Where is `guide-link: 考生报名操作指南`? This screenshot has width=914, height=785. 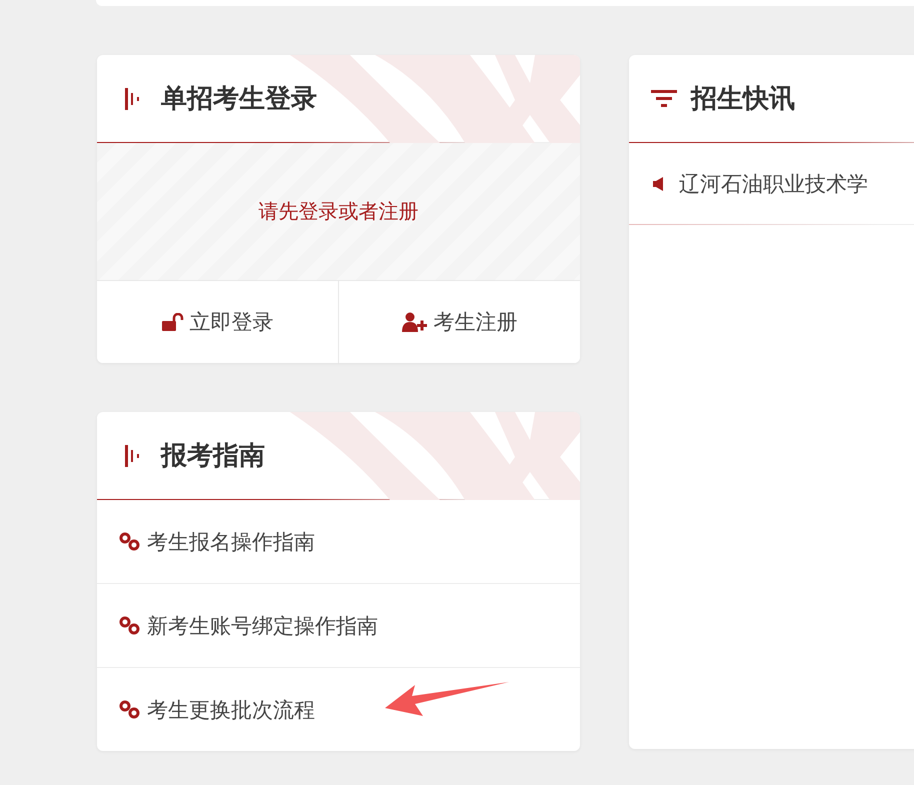 guide-link: 考生报名操作指南 is located at coordinates (338, 541).